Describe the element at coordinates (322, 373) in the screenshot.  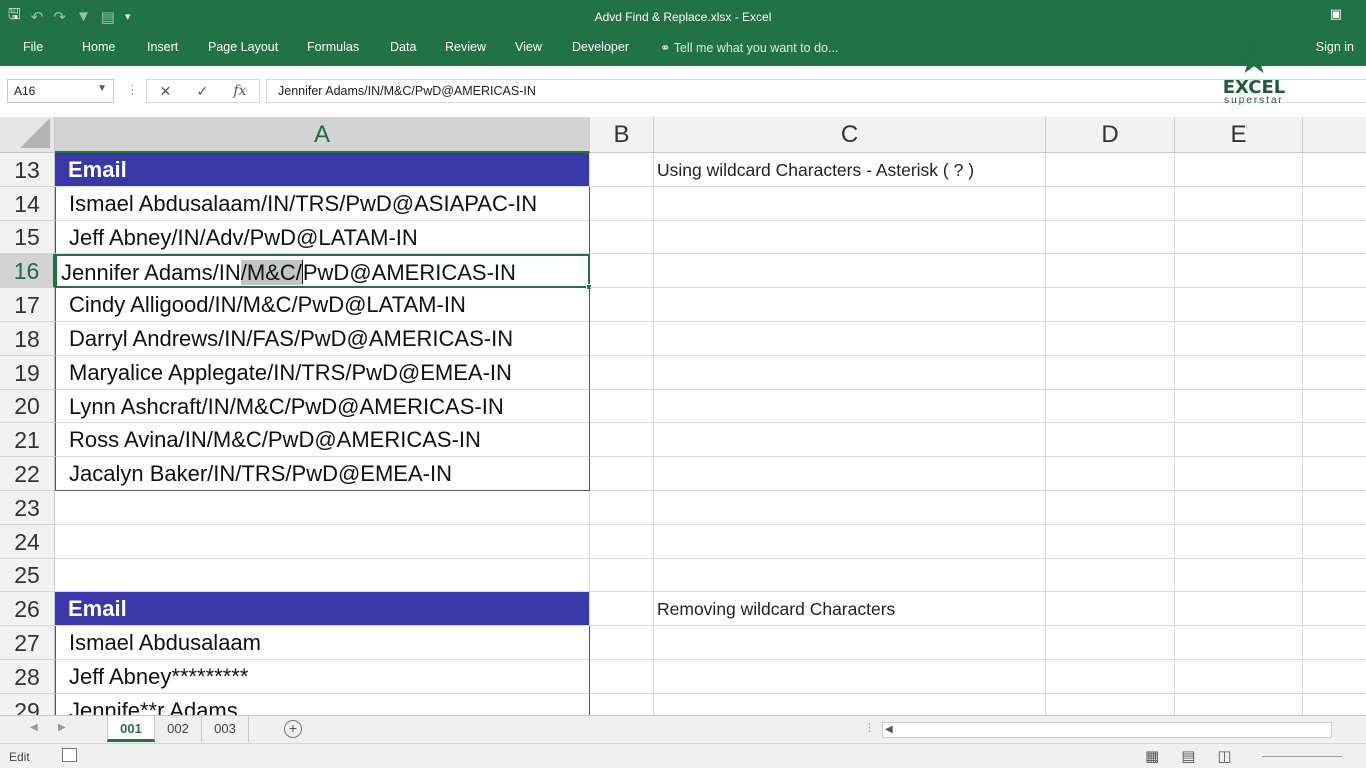
I see `cell-a19: Maryalice Applegate/IN/TRS/PwD@EMEA-IN` at that location.